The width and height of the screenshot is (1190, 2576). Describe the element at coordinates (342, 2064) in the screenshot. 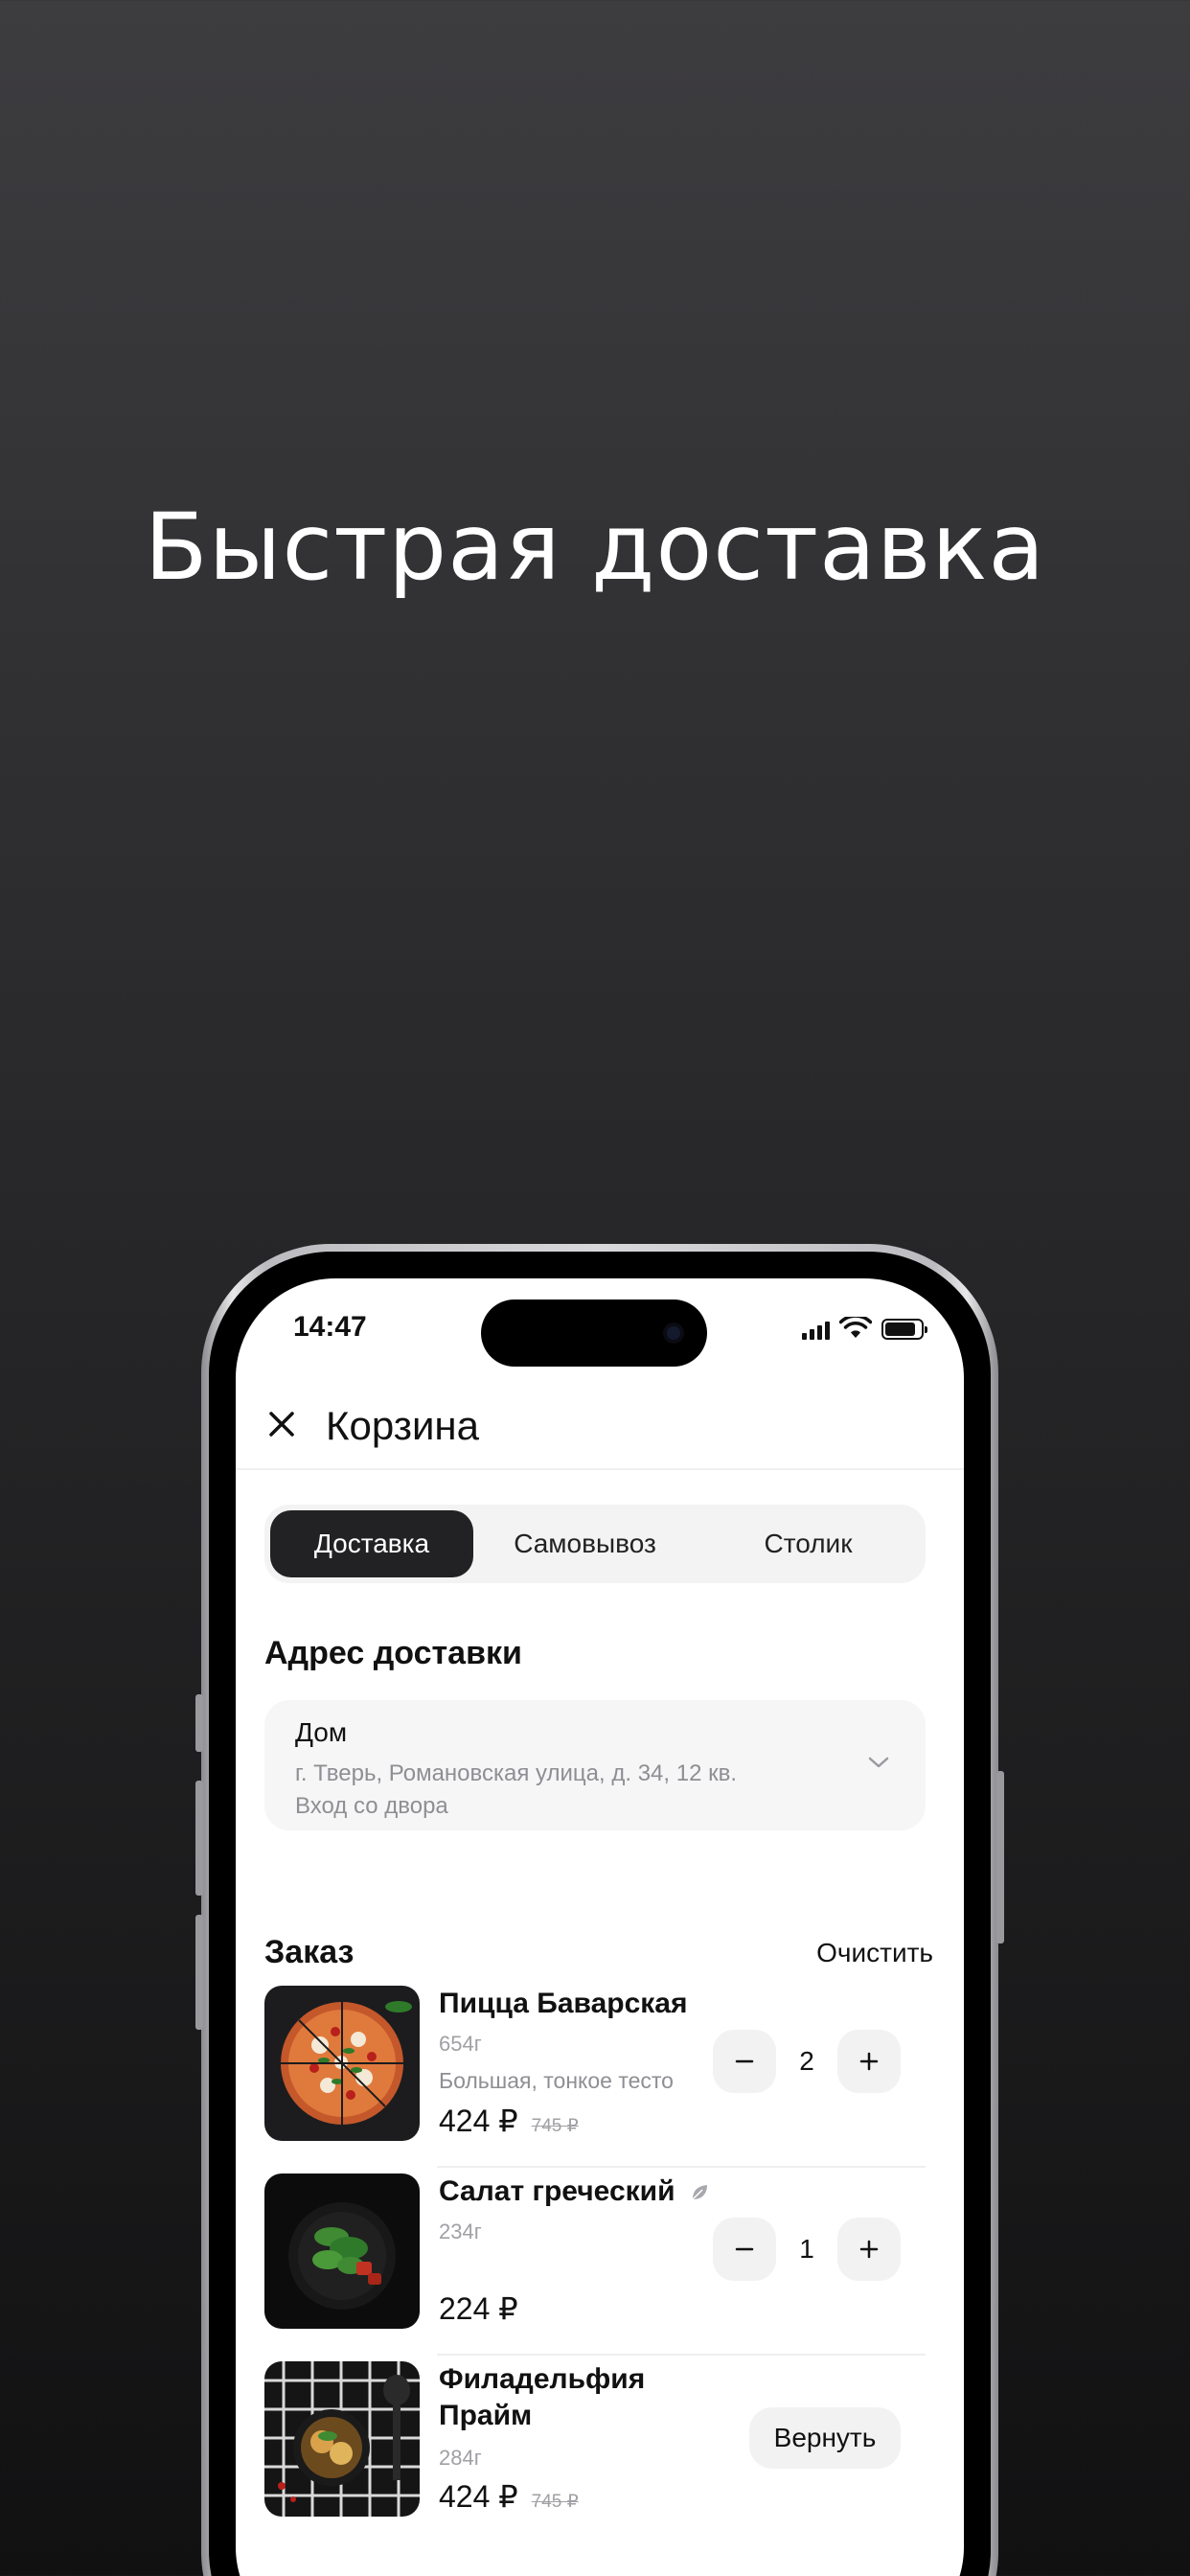

I see `pizza-image` at that location.